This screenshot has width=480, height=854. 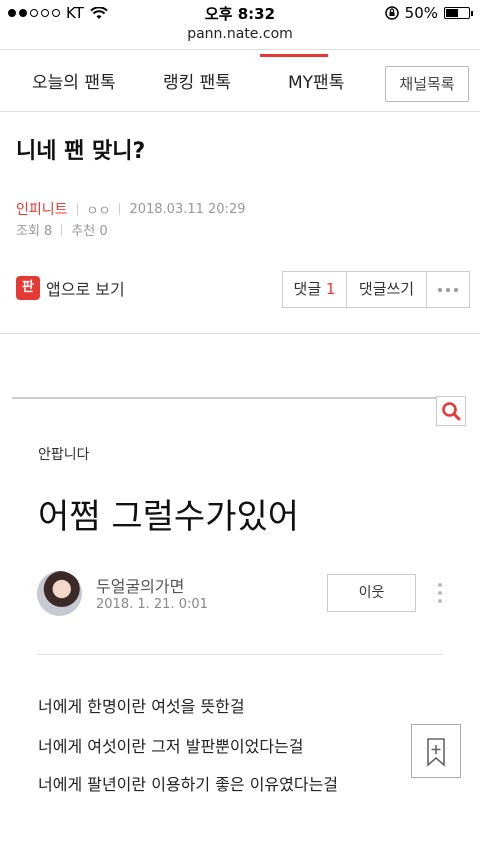 I want to click on open-in-app-label: 앱으로 보기, so click(x=85, y=289).